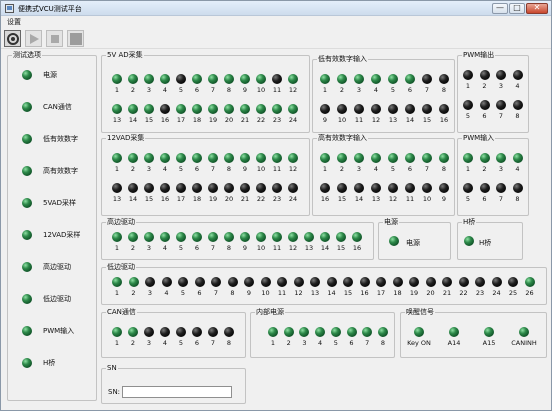 The height and width of the screenshot is (411, 552). Describe the element at coordinates (12, 38) in the screenshot. I see `toolbar-settings-button` at that location.